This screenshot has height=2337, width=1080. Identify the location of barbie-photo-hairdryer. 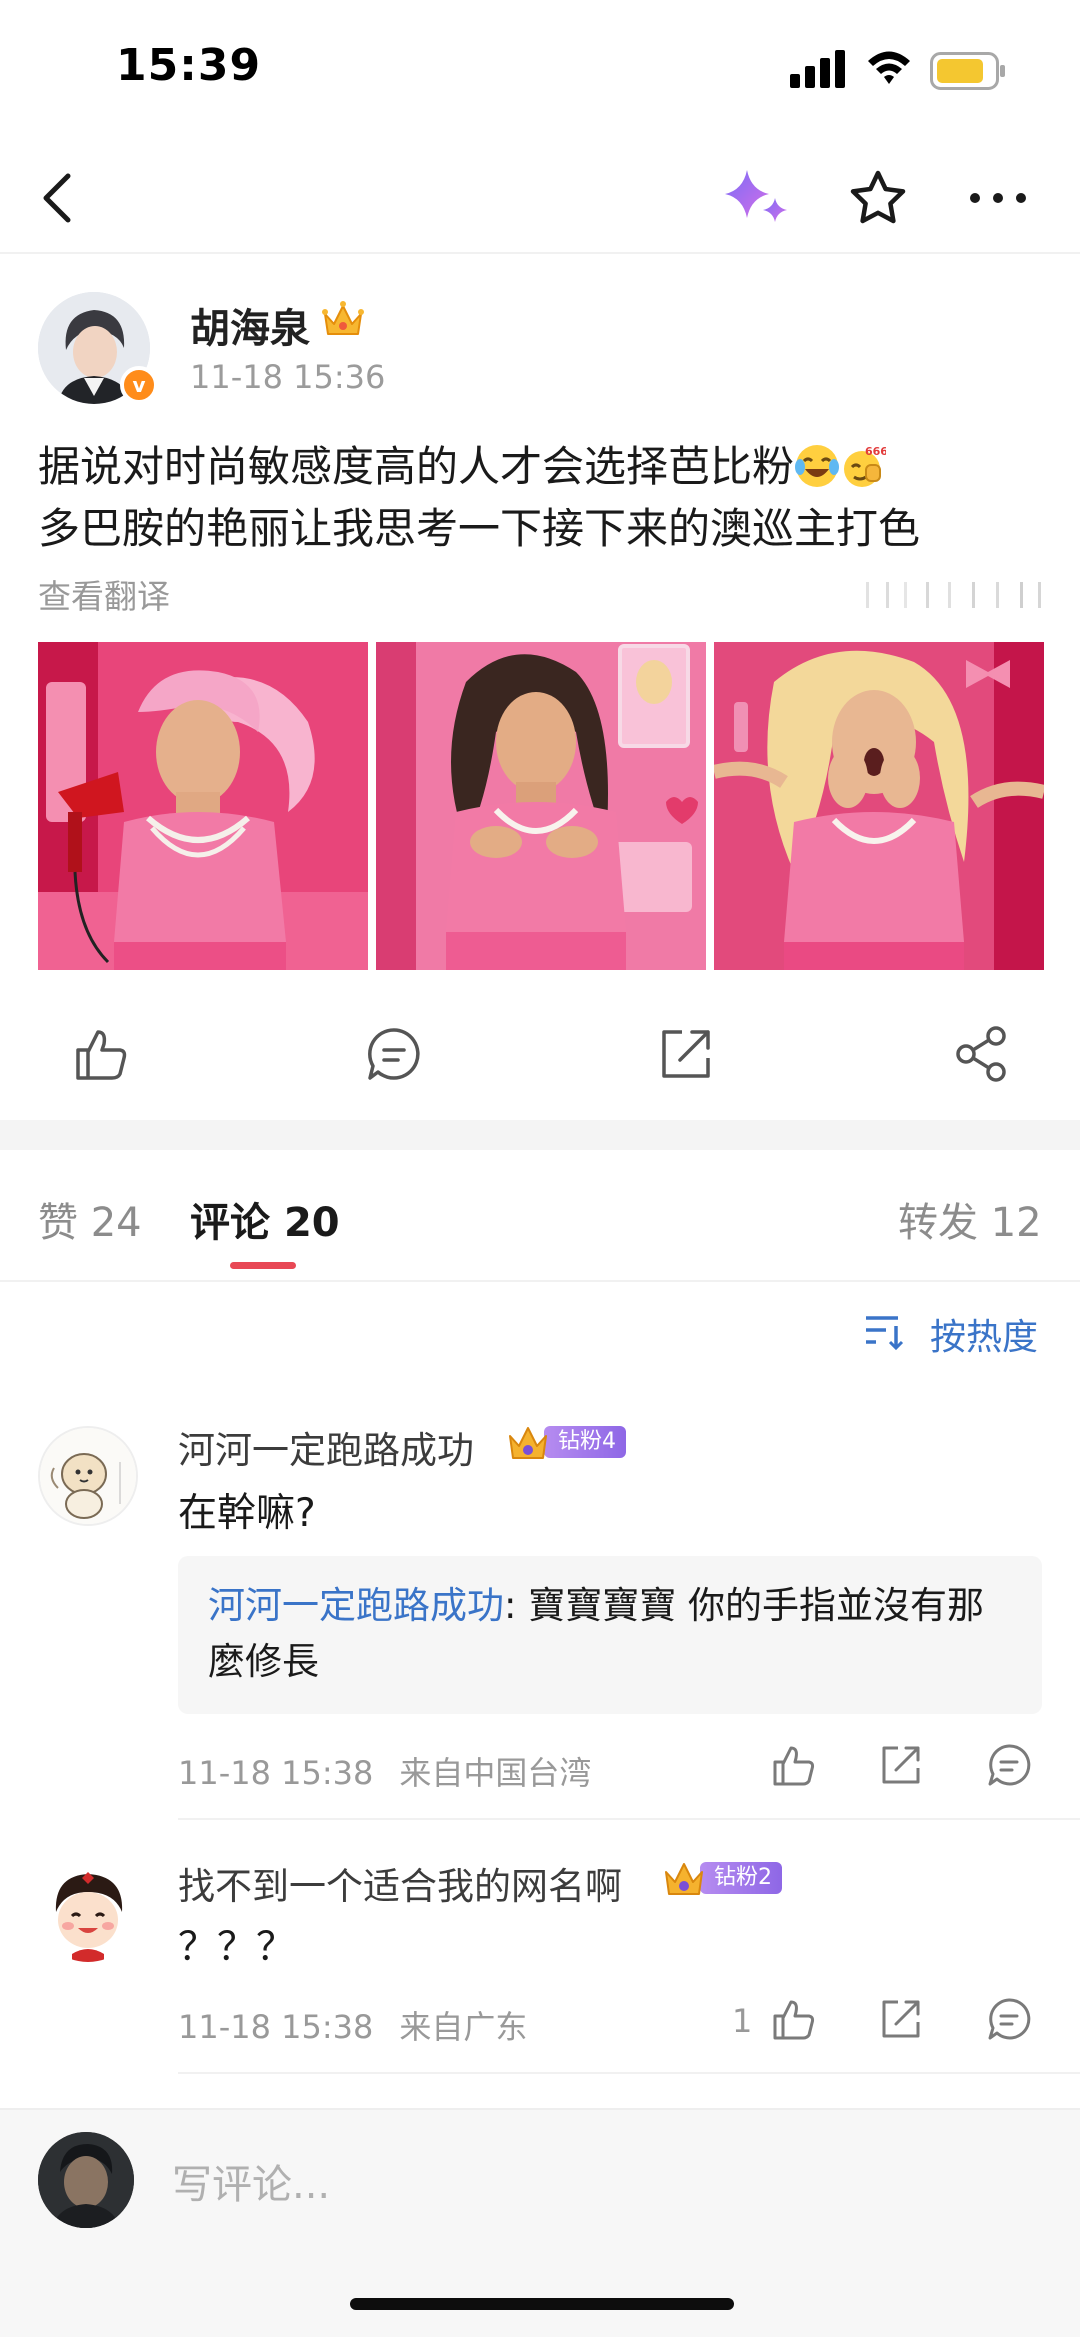
(203, 806).